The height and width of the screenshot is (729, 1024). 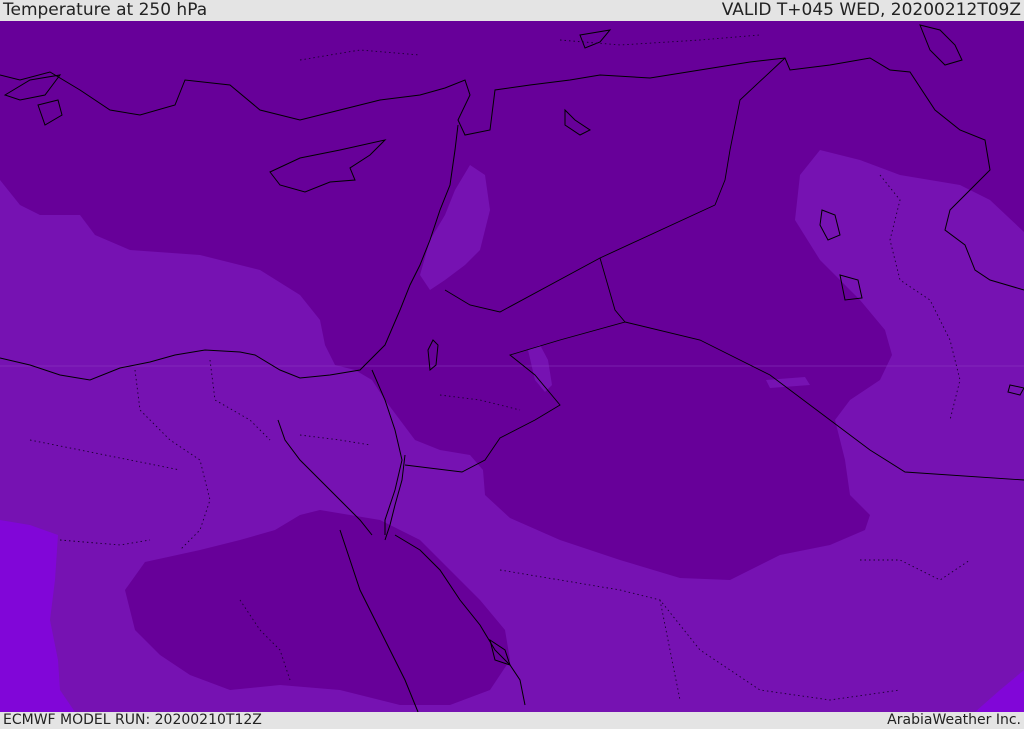 What do you see at coordinates (871, 10) in the screenshot?
I see `valid-time: VALID T+045 WED, 20200212T09Z` at bounding box center [871, 10].